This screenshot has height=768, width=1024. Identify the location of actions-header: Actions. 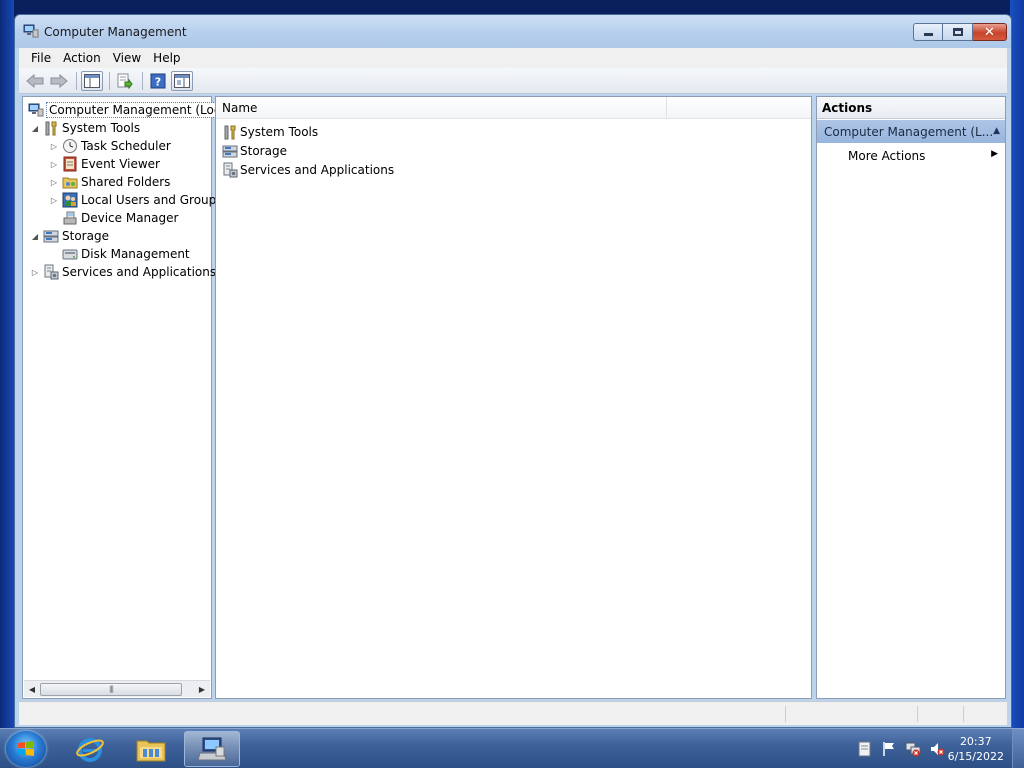
(911, 108).